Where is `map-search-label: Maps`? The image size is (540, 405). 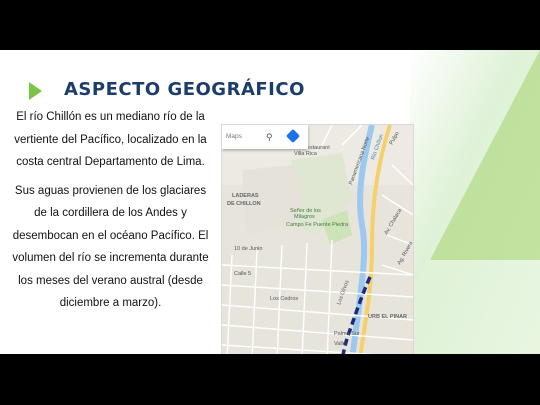
map-search-label: Maps is located at coordinates (234, 136).